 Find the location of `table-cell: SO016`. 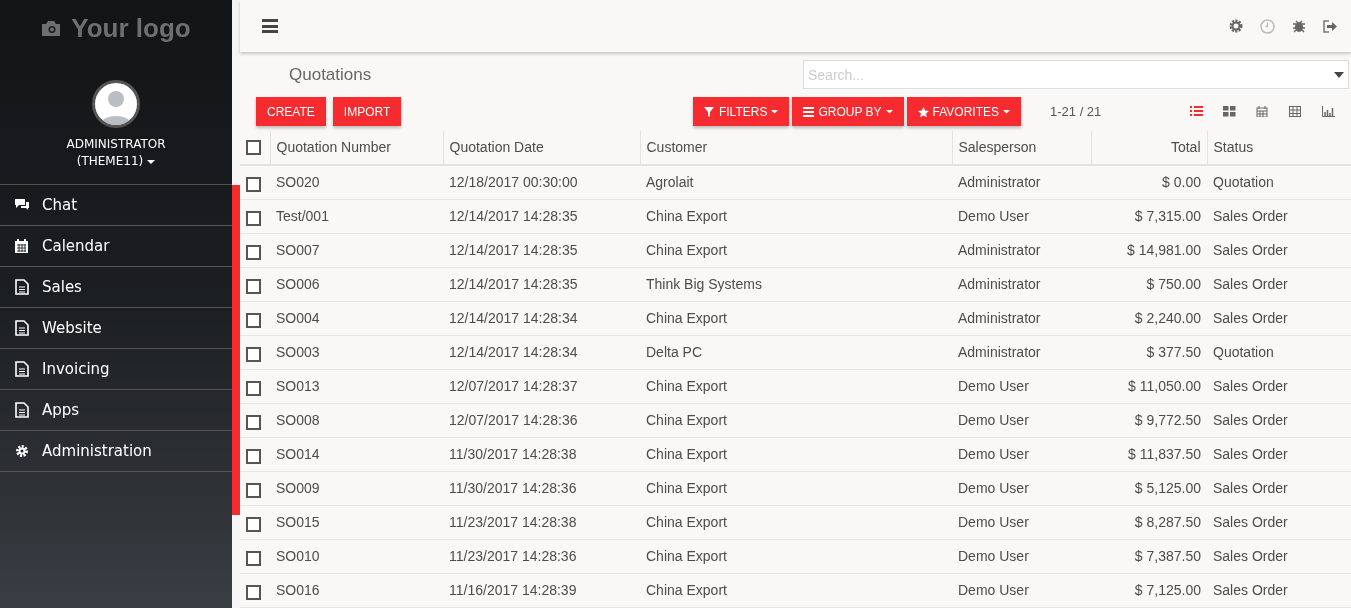

table-cell: SO016 is located at coordinates (356, 590).